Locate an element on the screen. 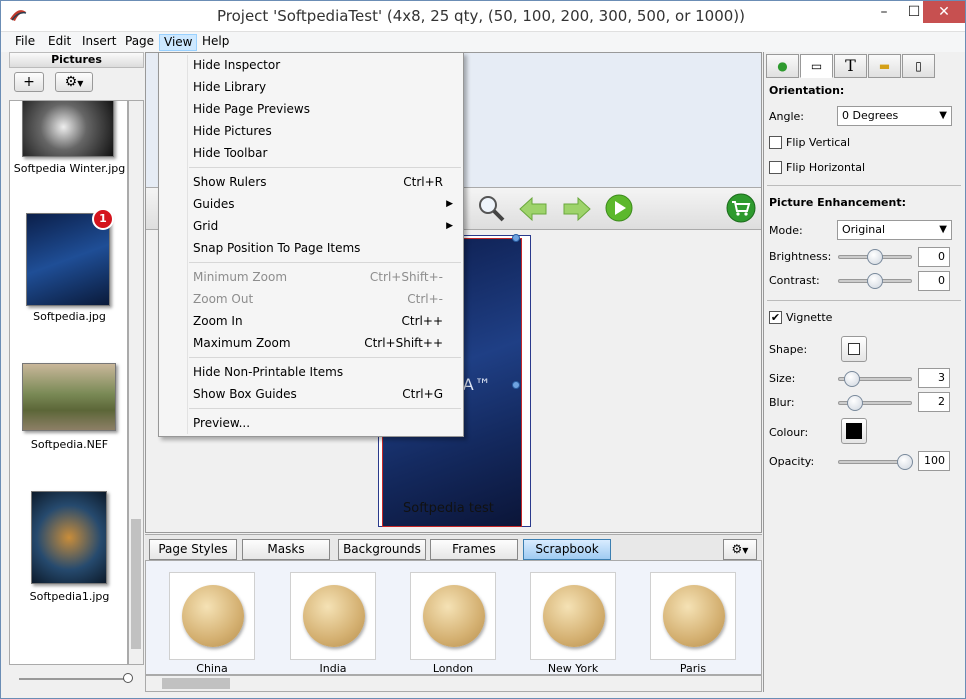  library-item-india is located at coordinates (333, 616).